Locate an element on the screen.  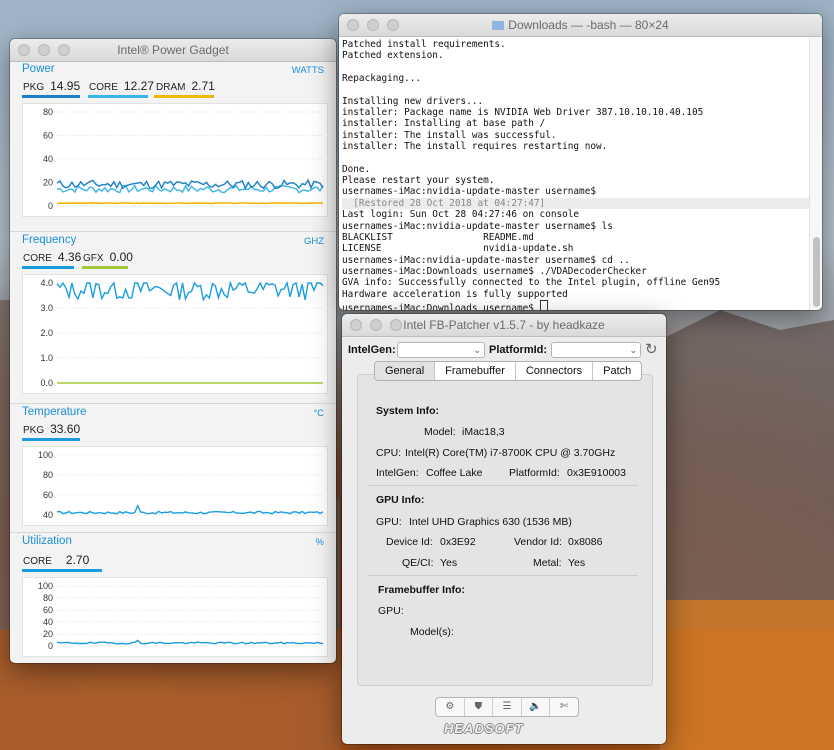
intelgen-select: ⌄ is located at coordinates (441, 350).